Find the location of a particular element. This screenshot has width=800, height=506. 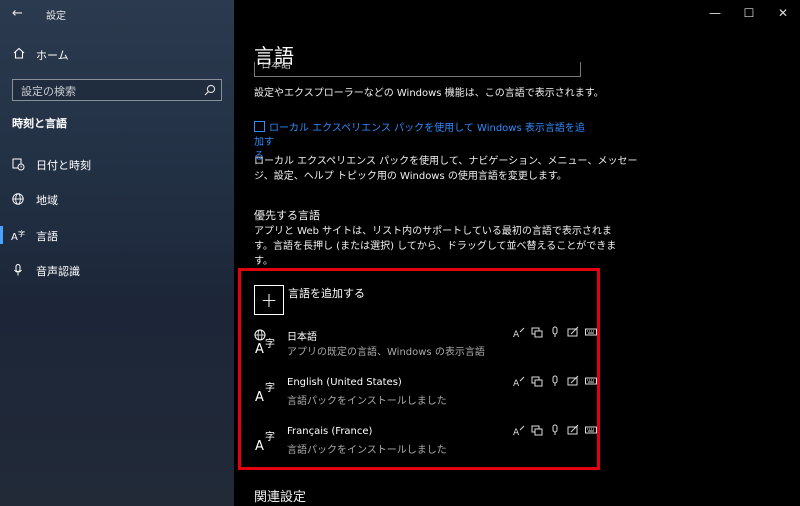

microphone-icon is located at coordinates (18, 270).